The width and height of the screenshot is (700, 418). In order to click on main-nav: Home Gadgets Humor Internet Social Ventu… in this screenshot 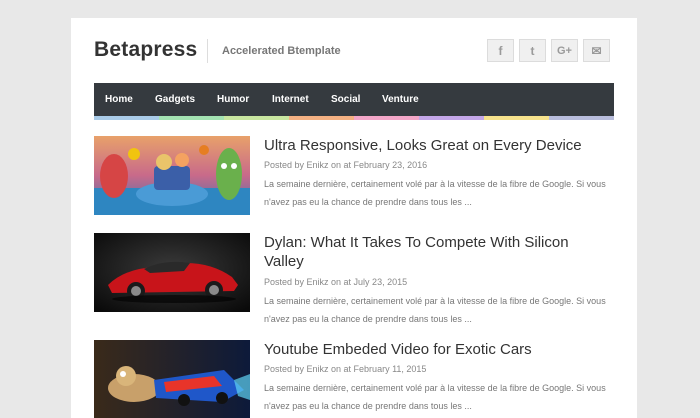, I will do `click(354, 99)`.